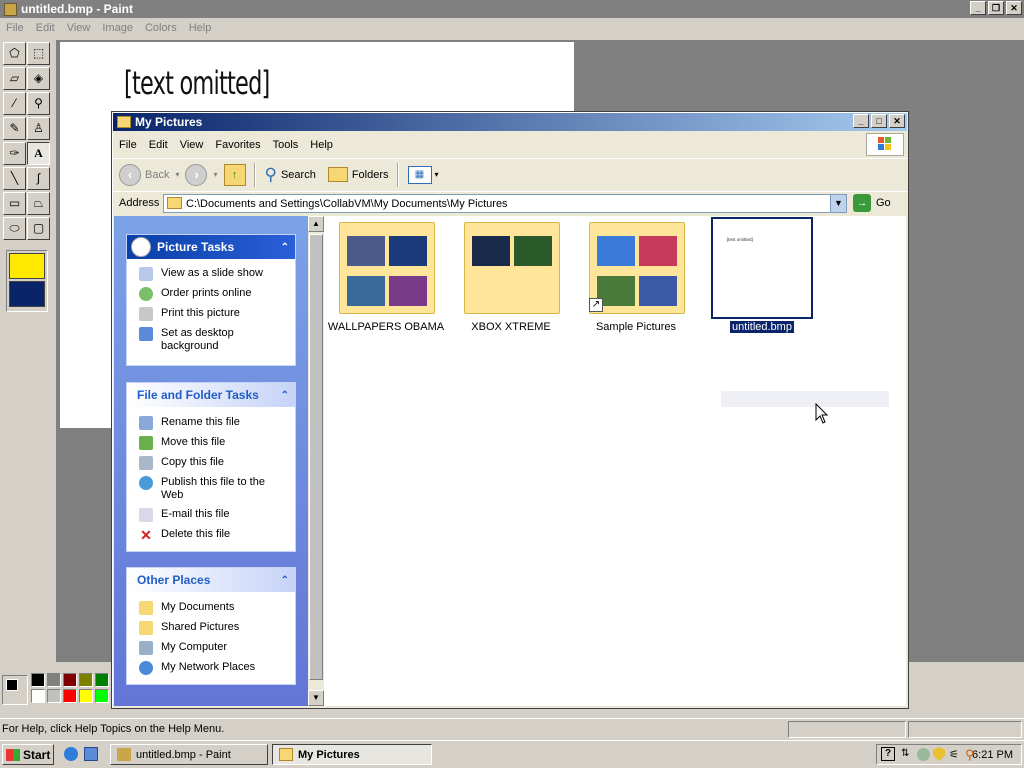  What do you see at coordinates (211, 443) in the screenshot?
I see `task-move: Move this file` at bounding box center [211, 443].